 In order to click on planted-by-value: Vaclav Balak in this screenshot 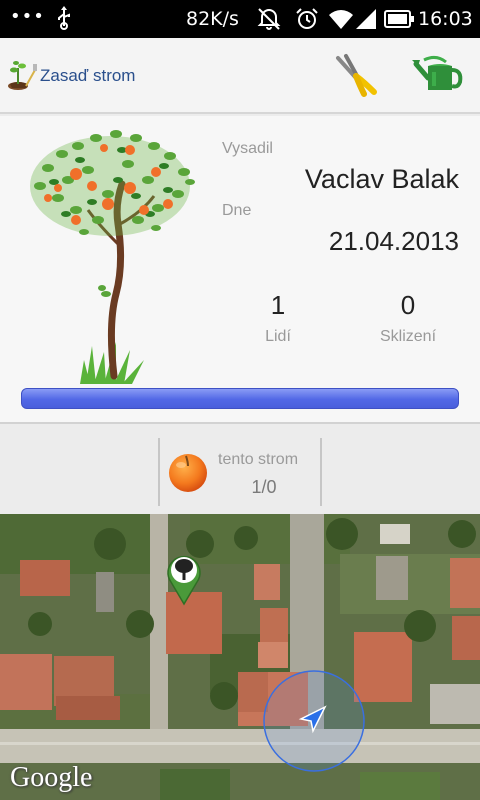, I will do `click(381, 179)`.